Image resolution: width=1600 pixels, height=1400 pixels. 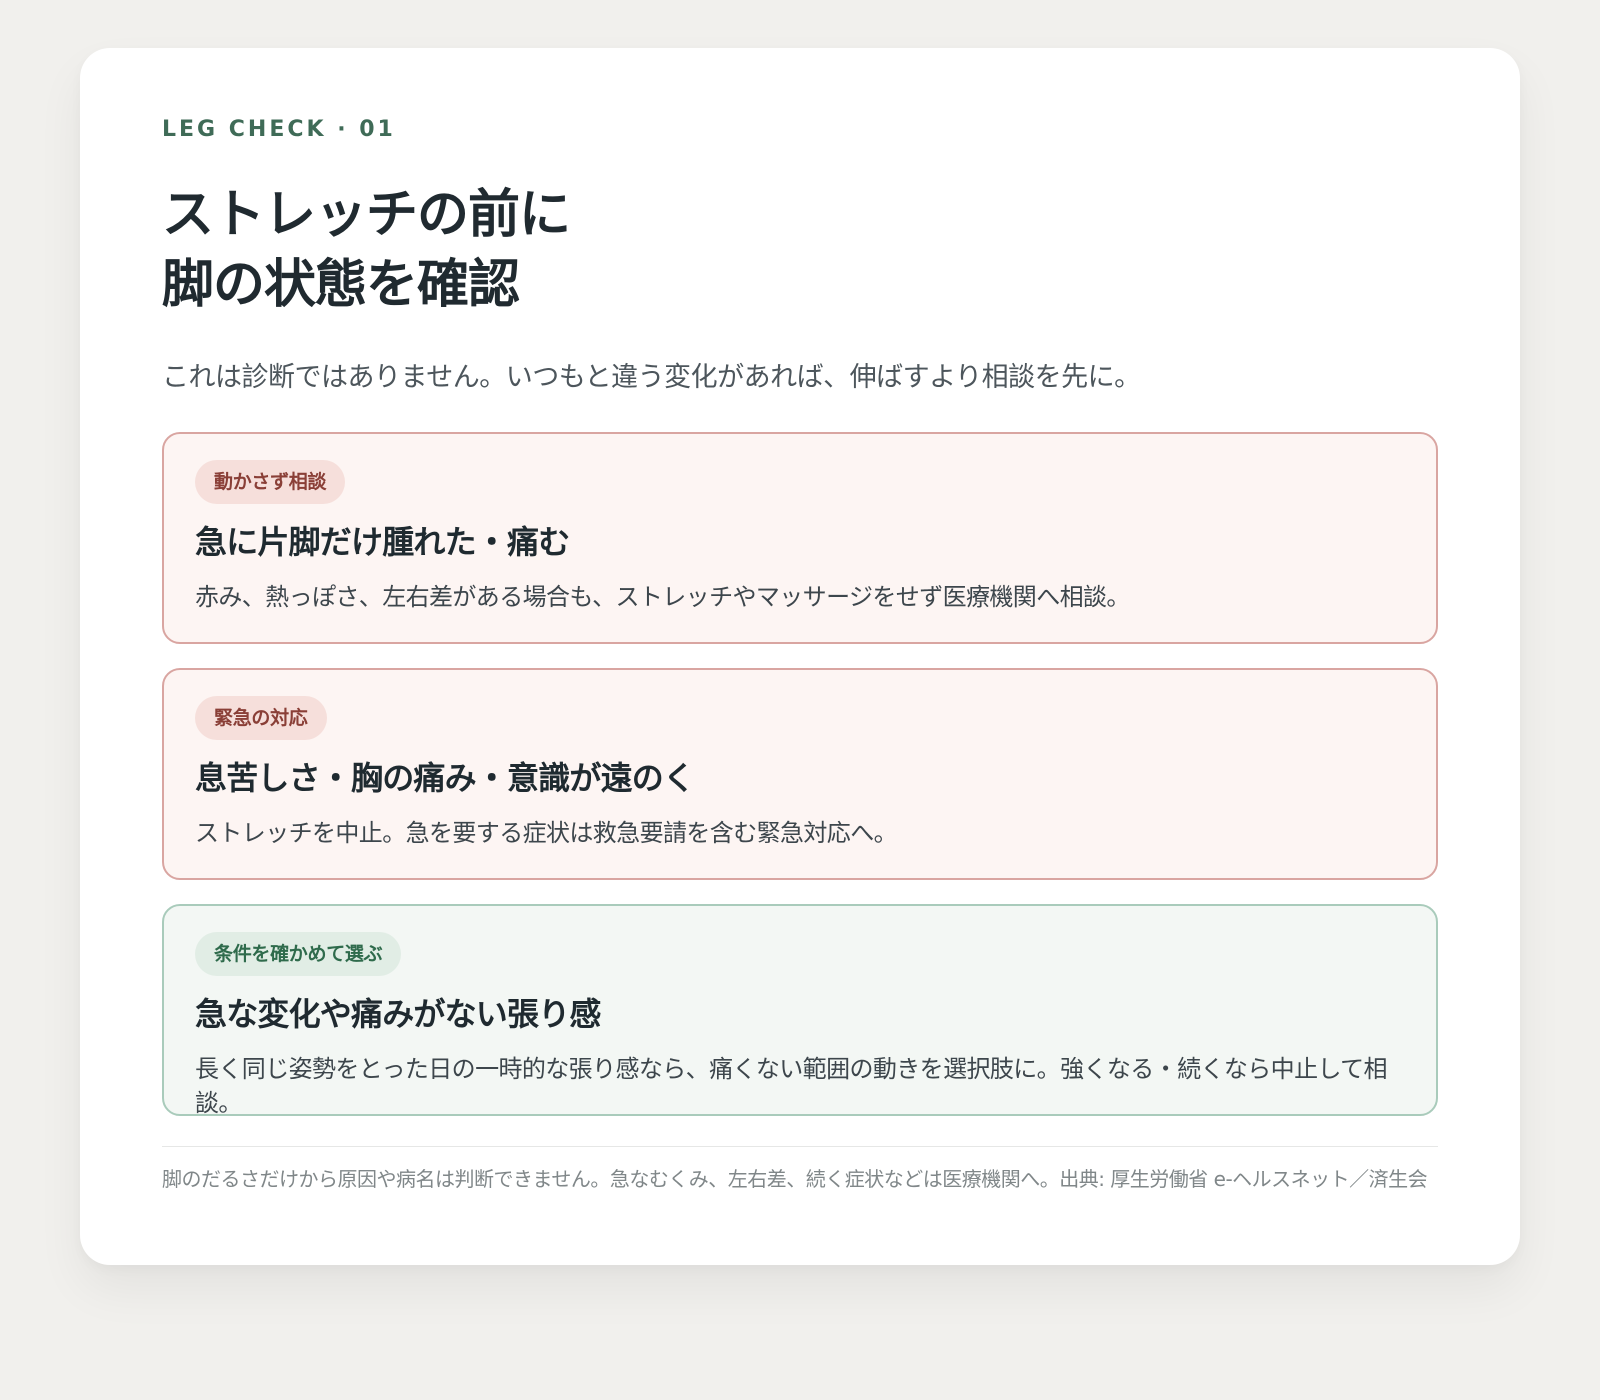 I want to click on lead-text: これは診断ではありません。いつもと違う変化があれば、伸ばすより相談を先に。, so click(x=651, y=377).